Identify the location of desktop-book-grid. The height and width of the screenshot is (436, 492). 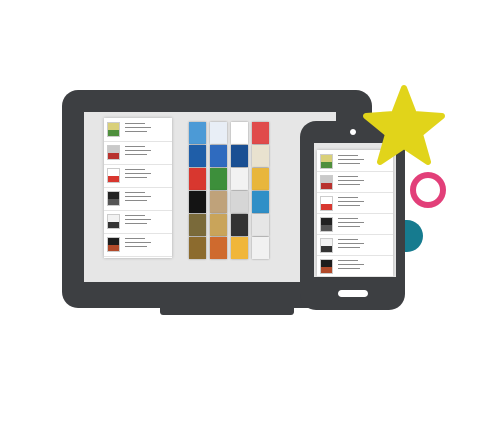
(230, 190).